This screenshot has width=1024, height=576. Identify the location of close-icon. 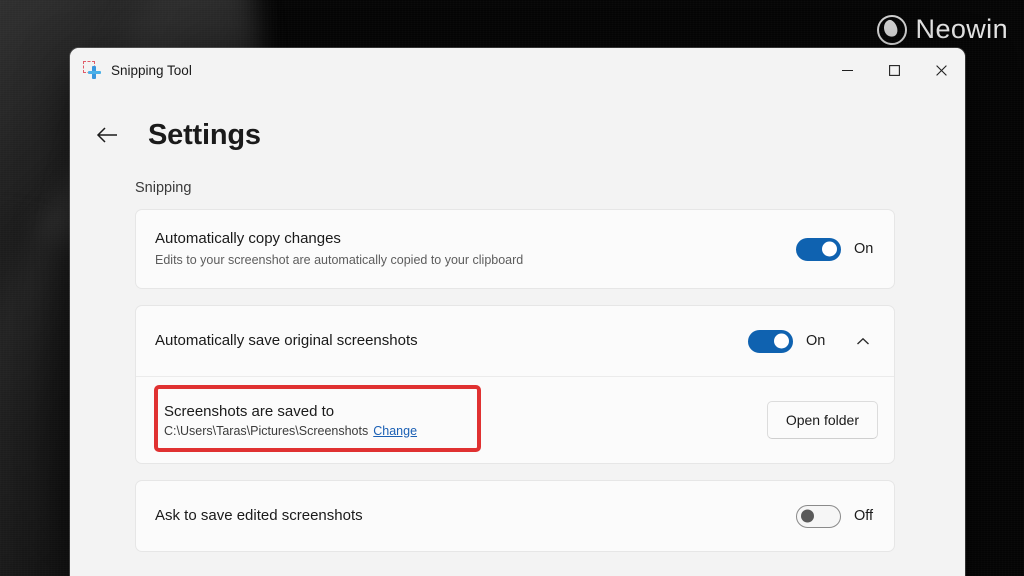
(941, 70).